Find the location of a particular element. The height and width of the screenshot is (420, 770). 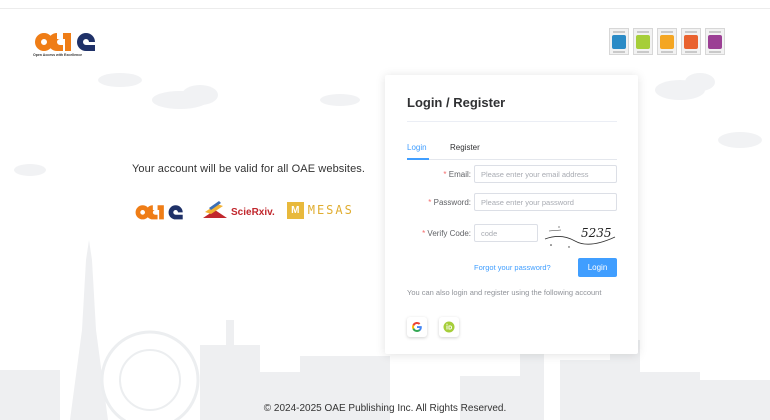

google-icon is located at coordinates (417, 327).